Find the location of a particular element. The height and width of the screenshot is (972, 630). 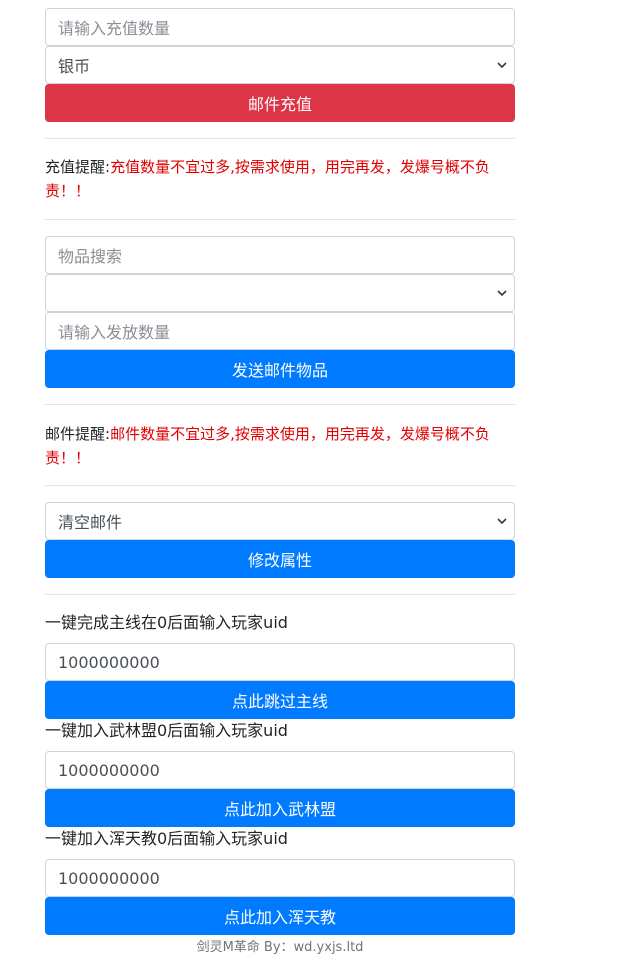

huntian-uid-value: 1000000000 is located at coordinates (109, 878).